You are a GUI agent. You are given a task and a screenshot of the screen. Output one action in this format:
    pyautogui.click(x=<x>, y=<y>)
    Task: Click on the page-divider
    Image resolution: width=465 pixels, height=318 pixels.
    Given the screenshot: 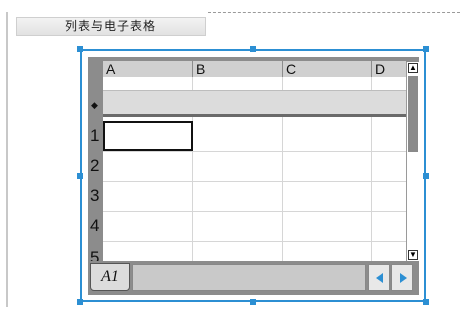 What is the action you would take?
    pyautogui.click(x=334, y=12)
    